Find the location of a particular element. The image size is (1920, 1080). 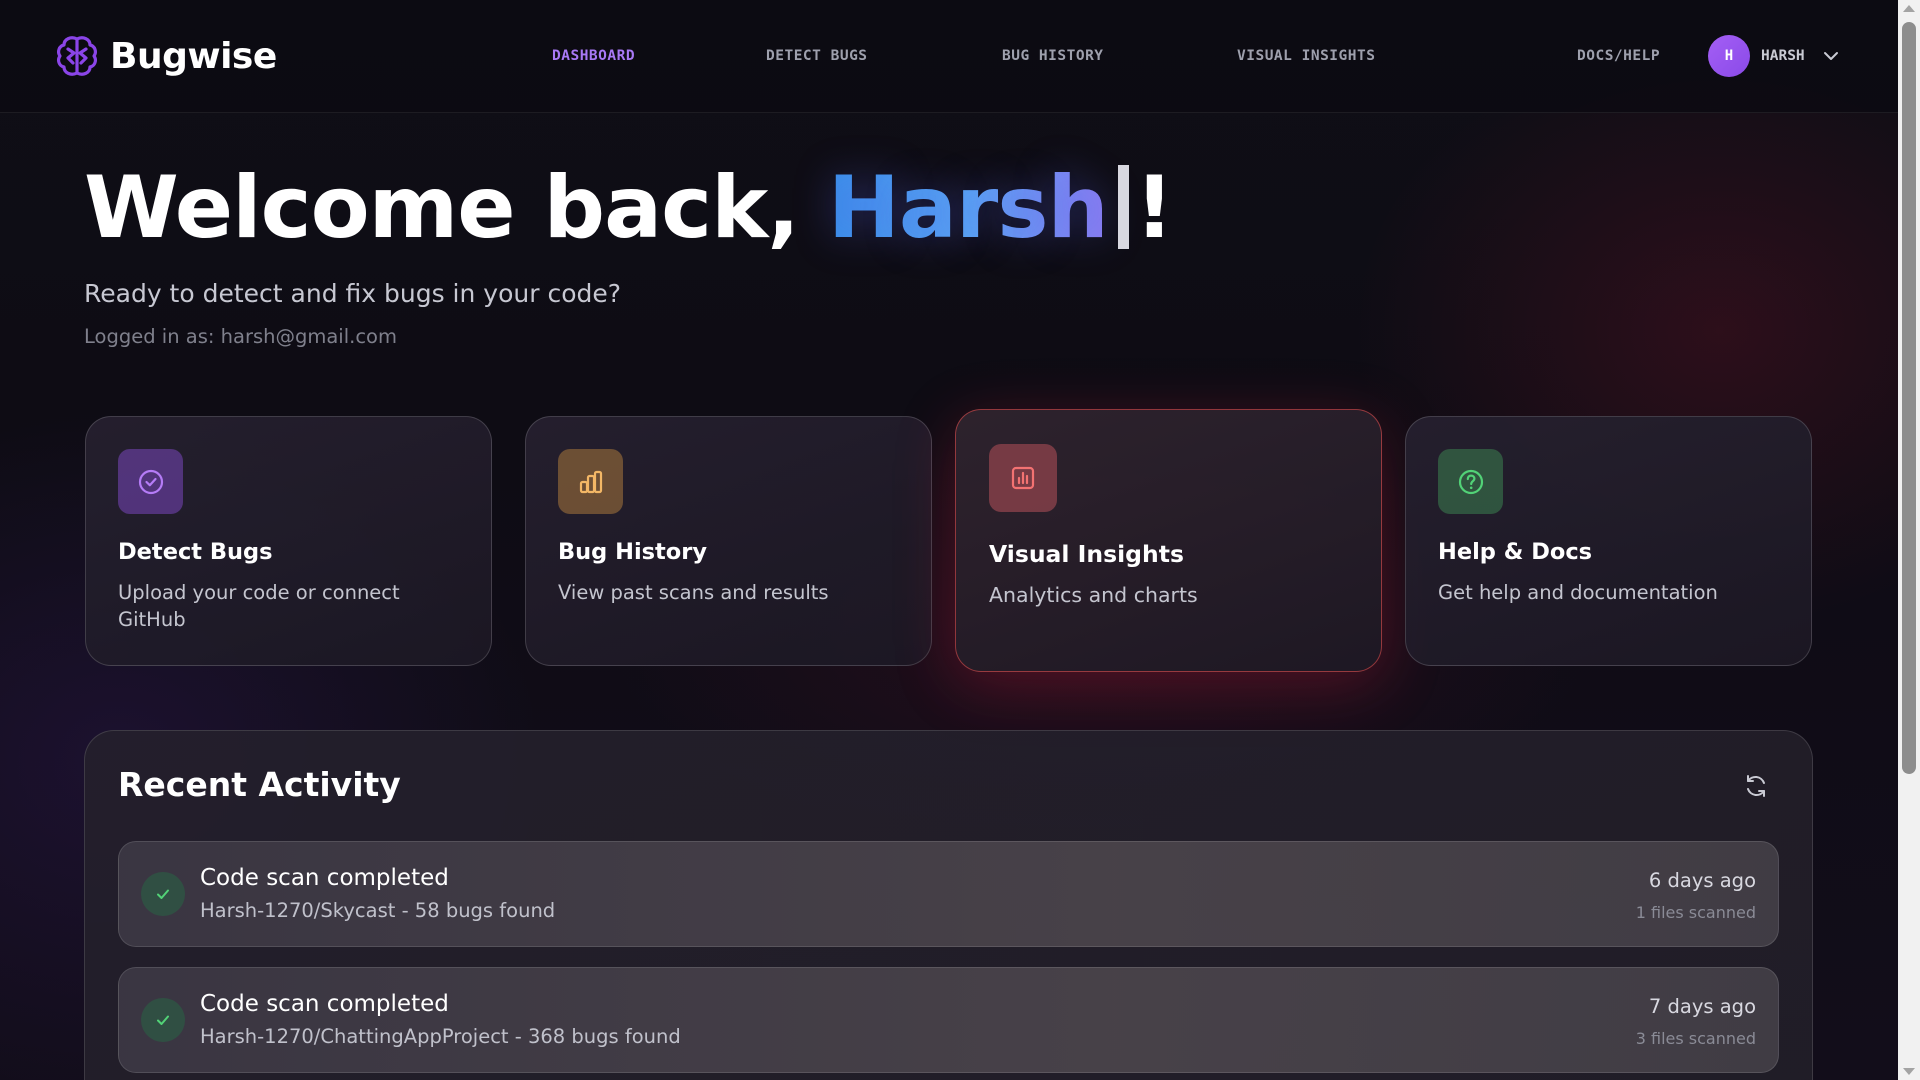

page-title: Welcome back, Harsh! is located at coordinates (629, 208).